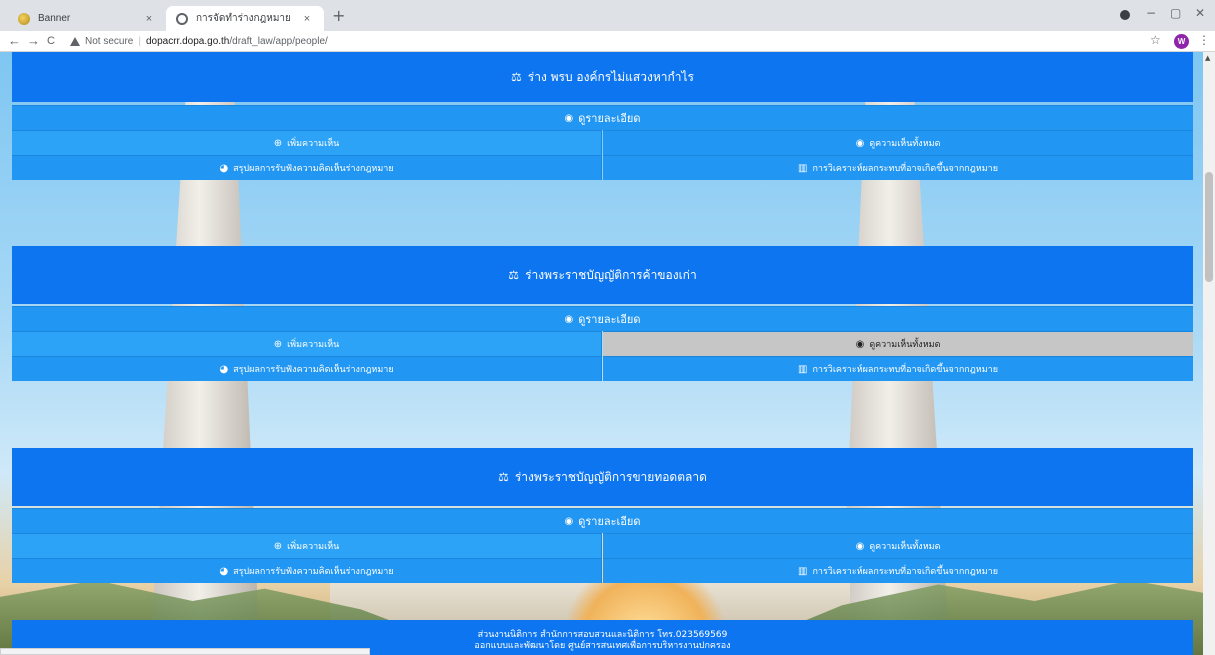  I want to click on banner-favicon-icon, so click(24, 18).